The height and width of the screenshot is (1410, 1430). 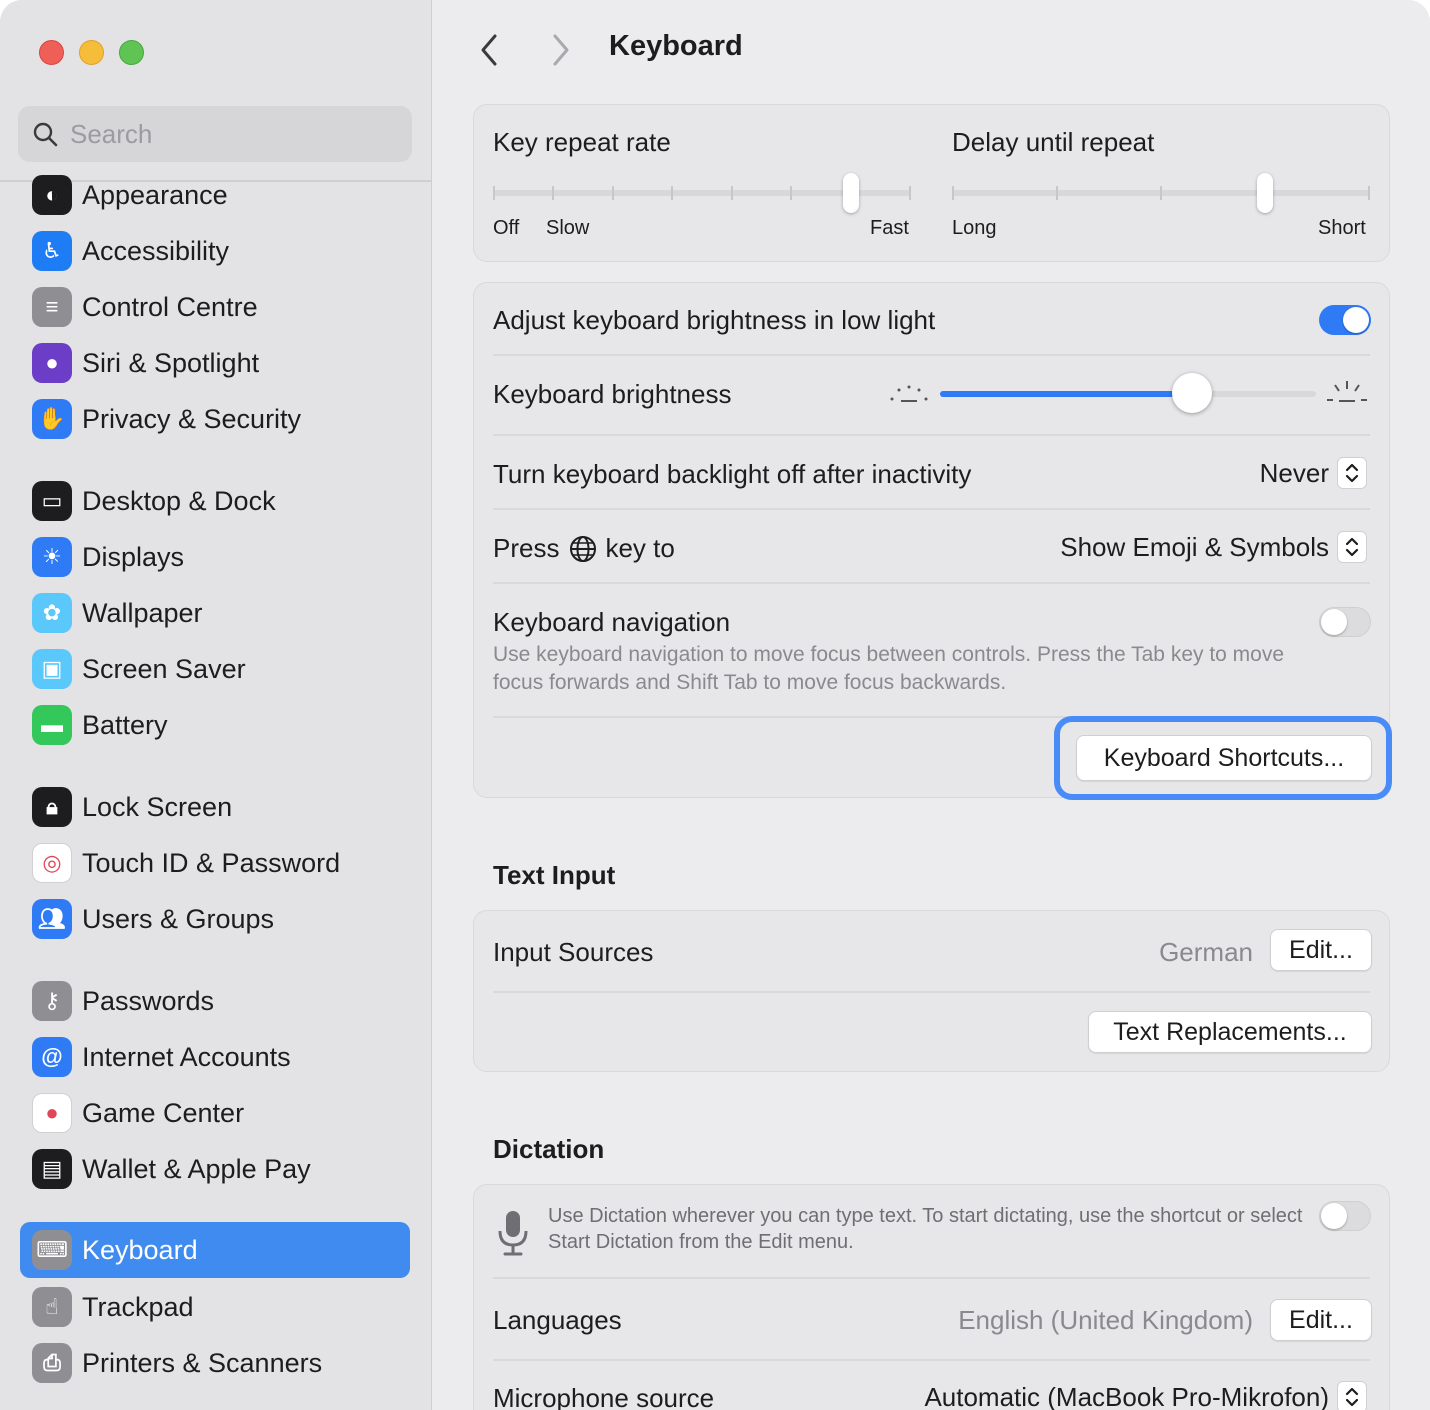 I want to click on delay-long-label: Long, so click(x=974, y=228).